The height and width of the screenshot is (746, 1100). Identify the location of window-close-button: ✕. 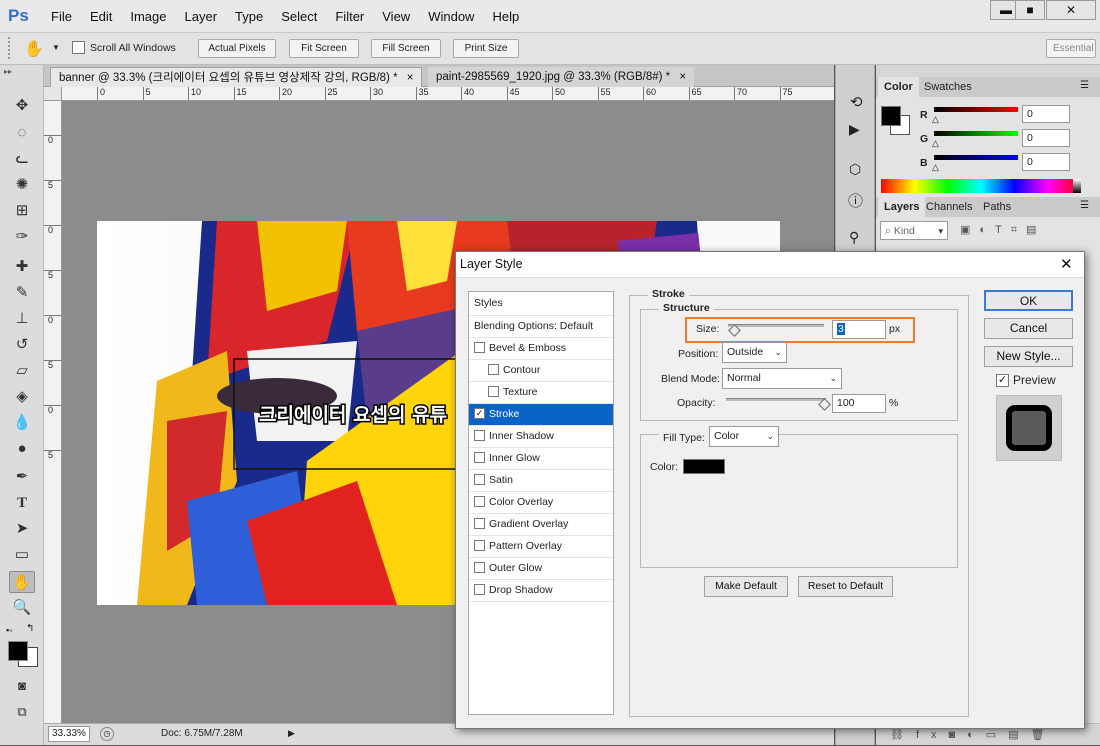
(1071, 10).